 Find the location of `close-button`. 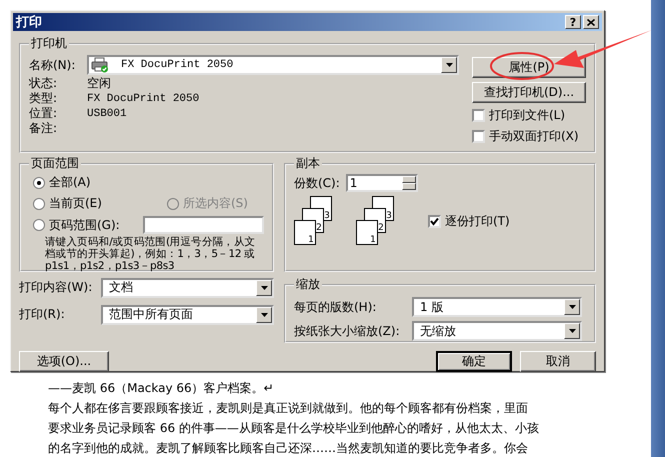

close-button is located at coordinates (591, 22).